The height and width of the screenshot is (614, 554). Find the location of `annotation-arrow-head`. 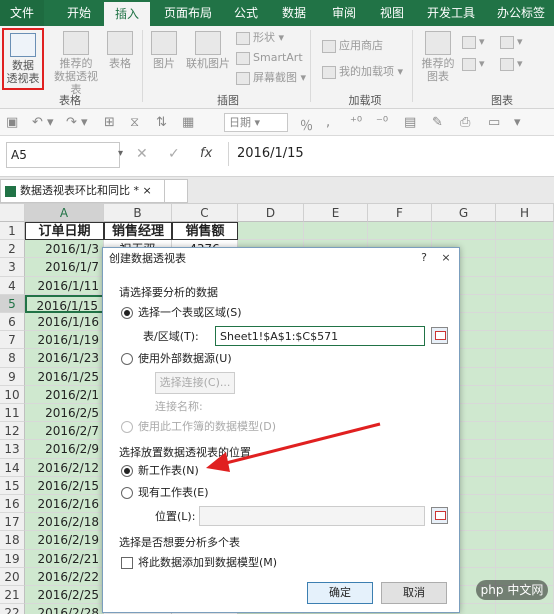

annotation-arrow-head is located at coordinates (218, 462).